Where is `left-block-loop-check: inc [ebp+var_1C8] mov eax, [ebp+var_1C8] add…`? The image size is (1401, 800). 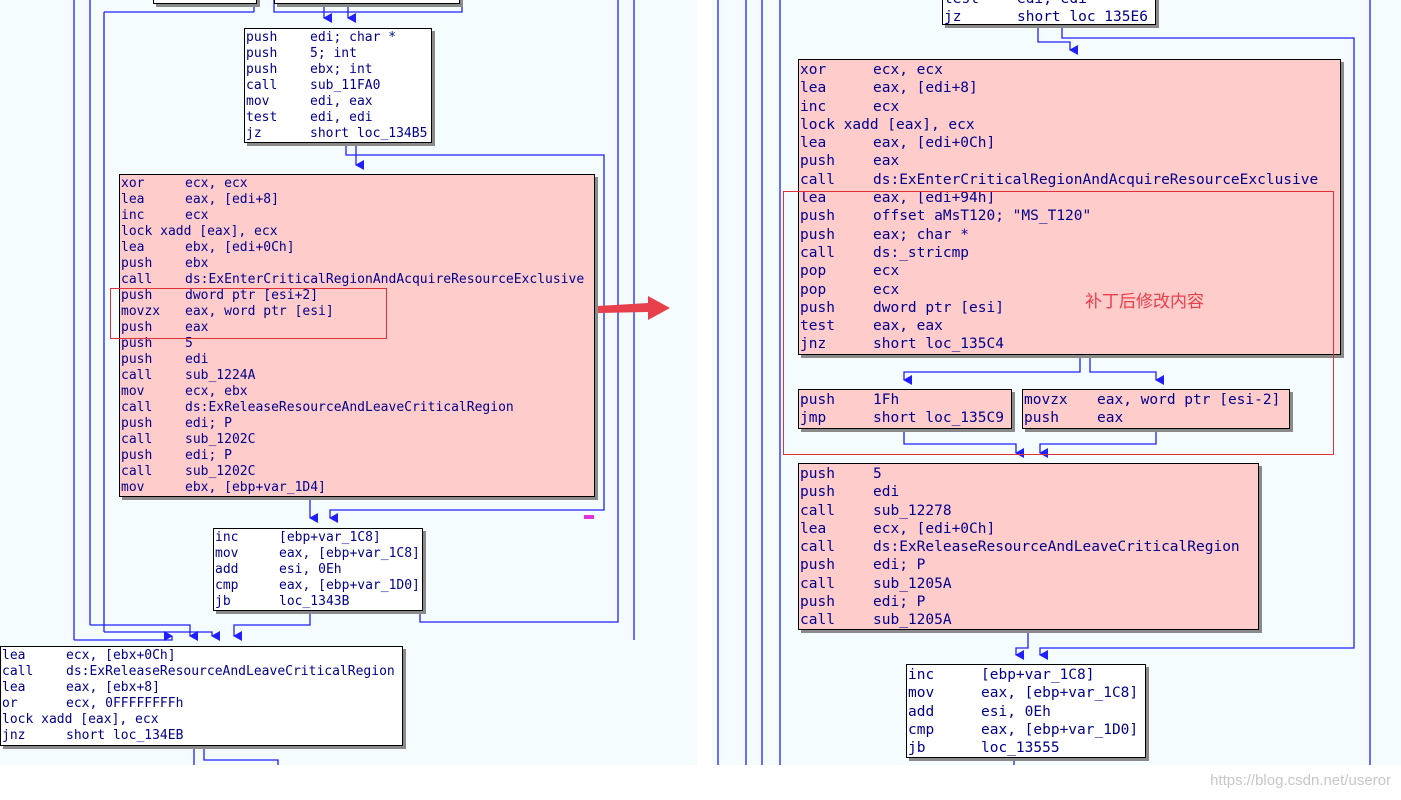 left-block-loop-check: inc [ebp+var_1C8] mov eax, [ebp+var_1C8] add… is located at coordinates (318, 569).